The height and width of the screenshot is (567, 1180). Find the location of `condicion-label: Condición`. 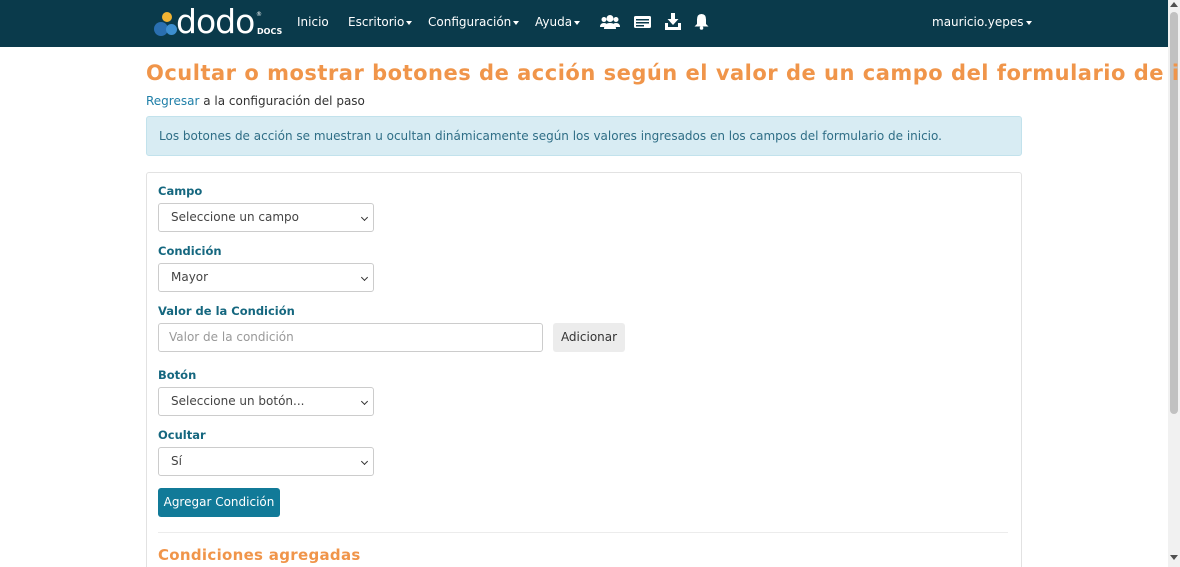

condicion-label: Condición is located at coordinates (190, 251).